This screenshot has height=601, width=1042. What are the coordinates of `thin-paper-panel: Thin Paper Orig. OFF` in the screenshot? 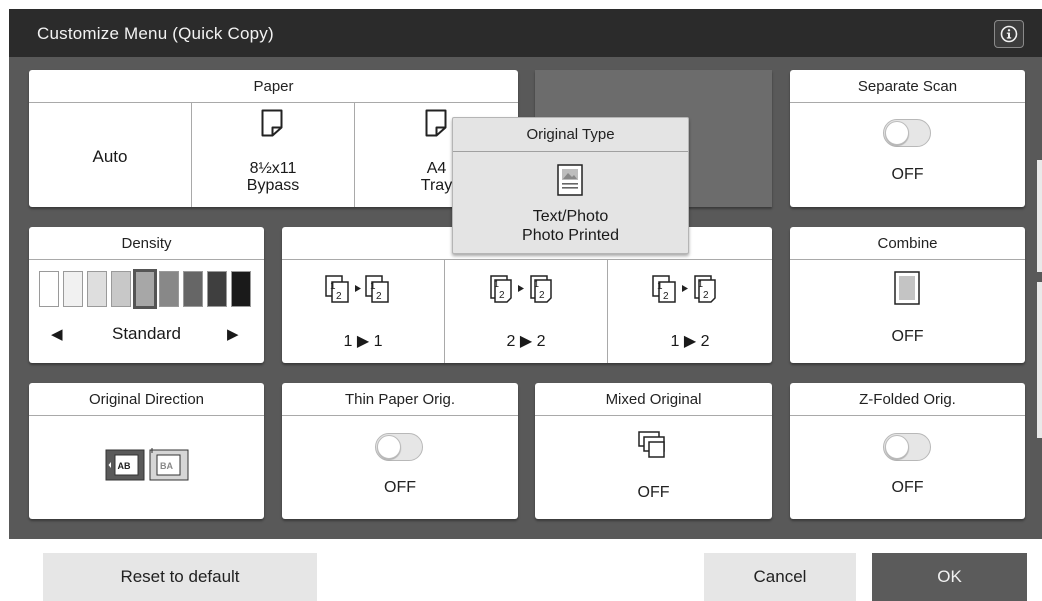 It's located at (400, 451).